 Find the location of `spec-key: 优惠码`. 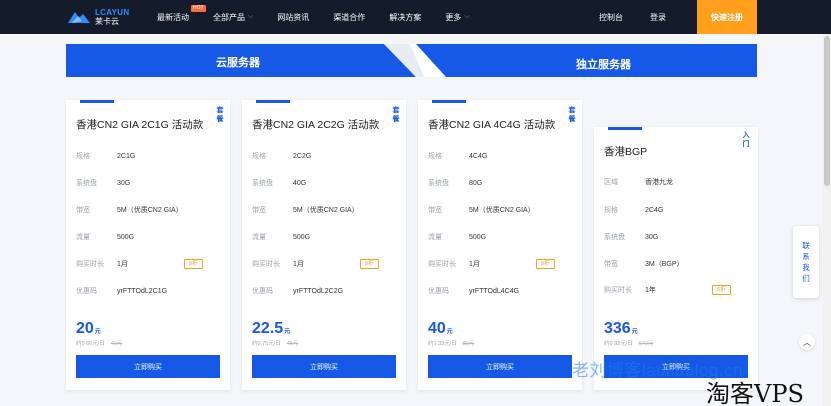

spec-key: 优惠码 is located at coordinates (262, 291).